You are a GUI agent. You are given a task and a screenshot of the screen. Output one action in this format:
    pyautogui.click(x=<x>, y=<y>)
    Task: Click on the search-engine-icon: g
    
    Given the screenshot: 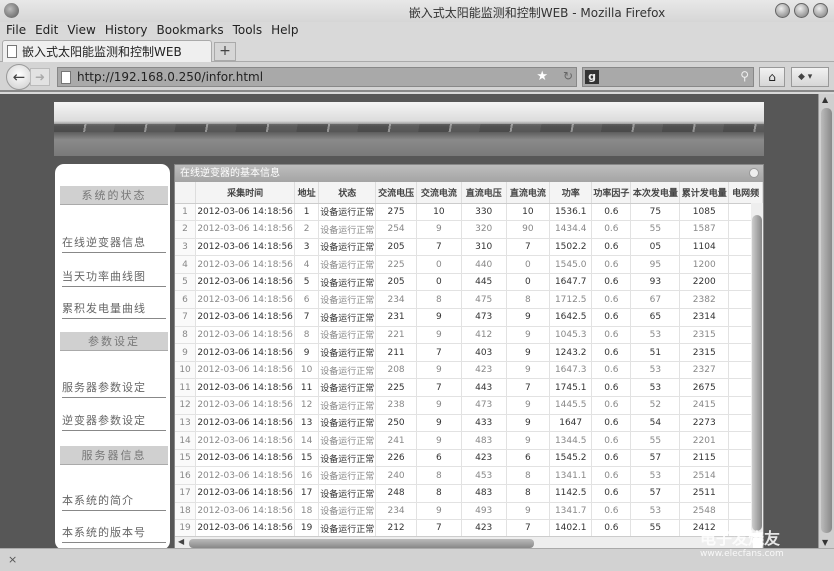 What is the action you would take?
    pyautogui.click(x=592, y=77)
    